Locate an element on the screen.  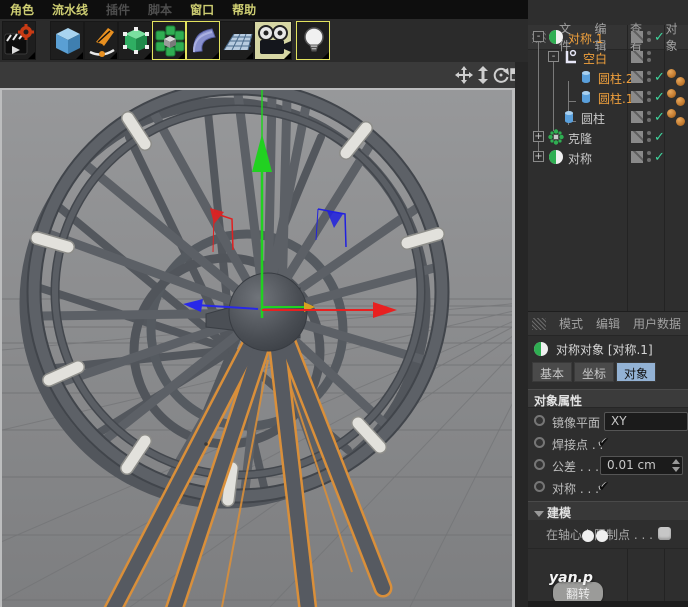
mirror-plane-dropdown: XY is located at coordinates (646, 421).